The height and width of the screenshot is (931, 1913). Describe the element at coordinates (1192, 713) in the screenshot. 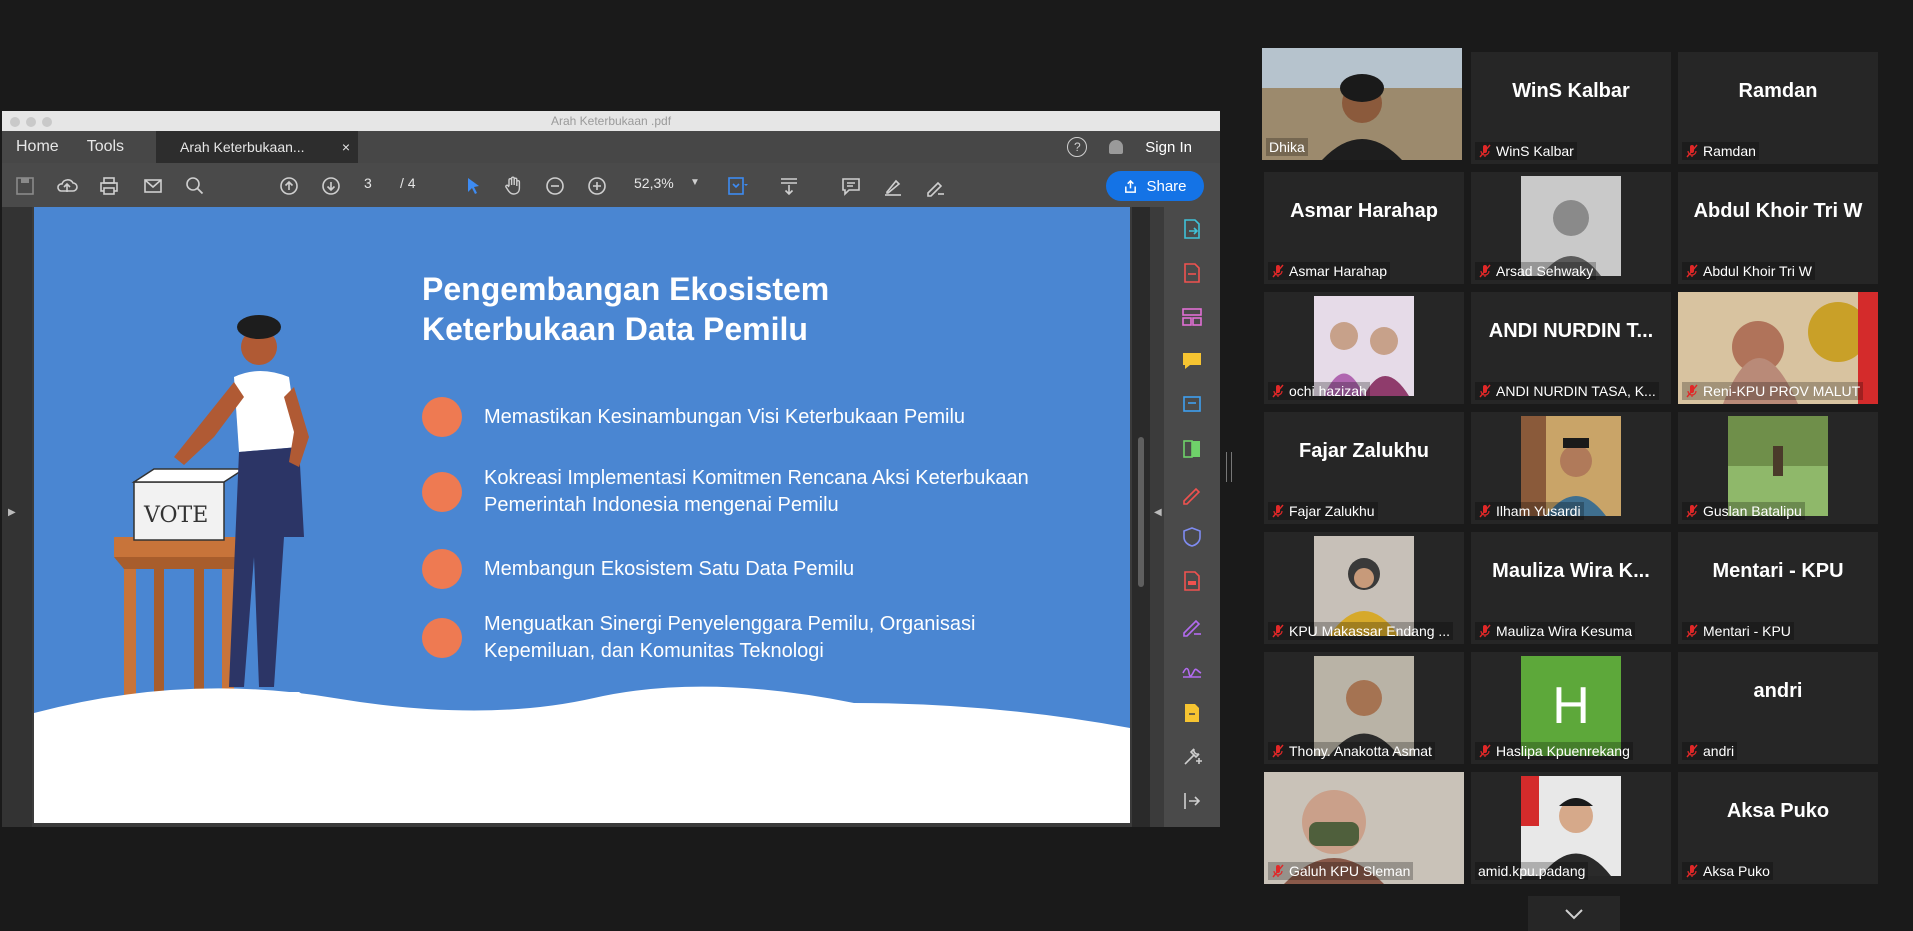

I see `send-for-review-icon` at that location.